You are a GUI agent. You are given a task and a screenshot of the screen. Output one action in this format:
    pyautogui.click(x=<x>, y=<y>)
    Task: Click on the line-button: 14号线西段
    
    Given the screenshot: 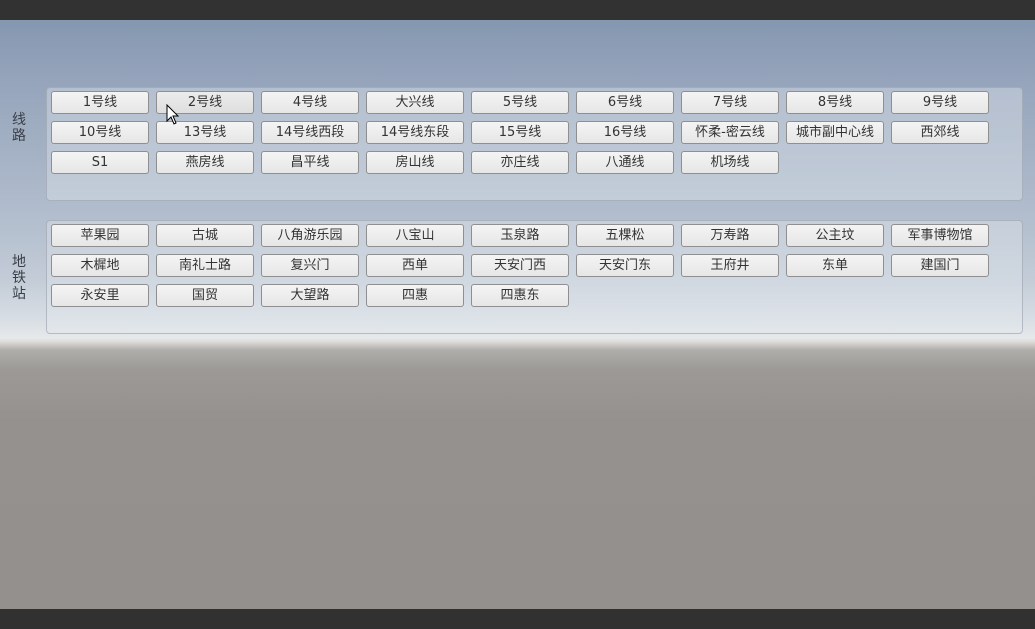 What is the action you would take?
    pyautogui.click(x=310, y=132)
    